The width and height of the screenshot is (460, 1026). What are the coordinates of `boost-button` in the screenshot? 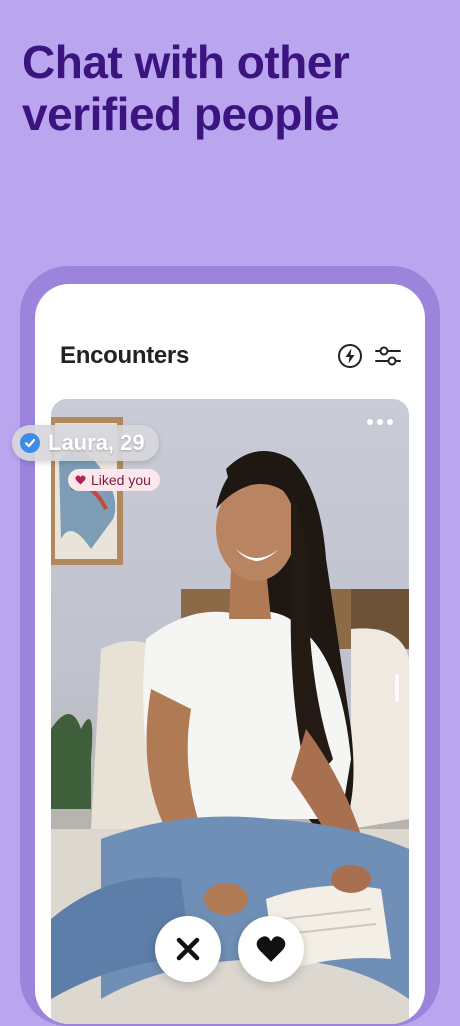 It's located at (350, 356).